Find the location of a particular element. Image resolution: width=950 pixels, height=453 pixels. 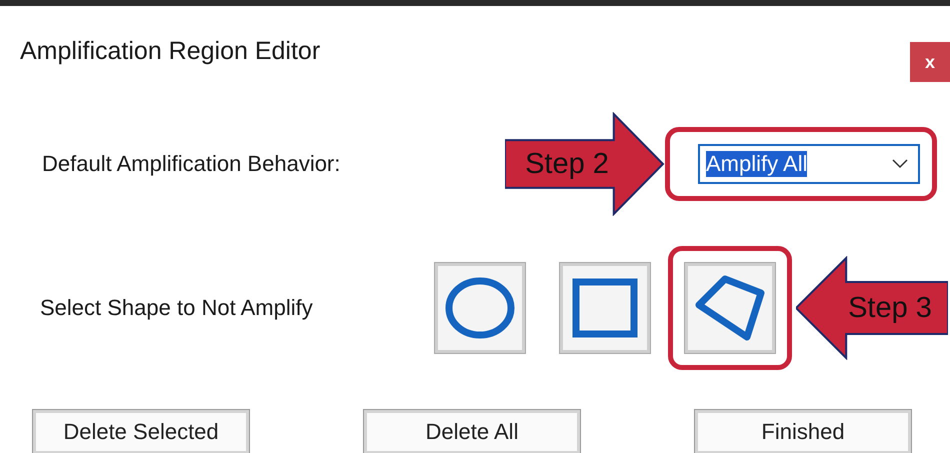

square-icon is located at coordinates (605, 308).